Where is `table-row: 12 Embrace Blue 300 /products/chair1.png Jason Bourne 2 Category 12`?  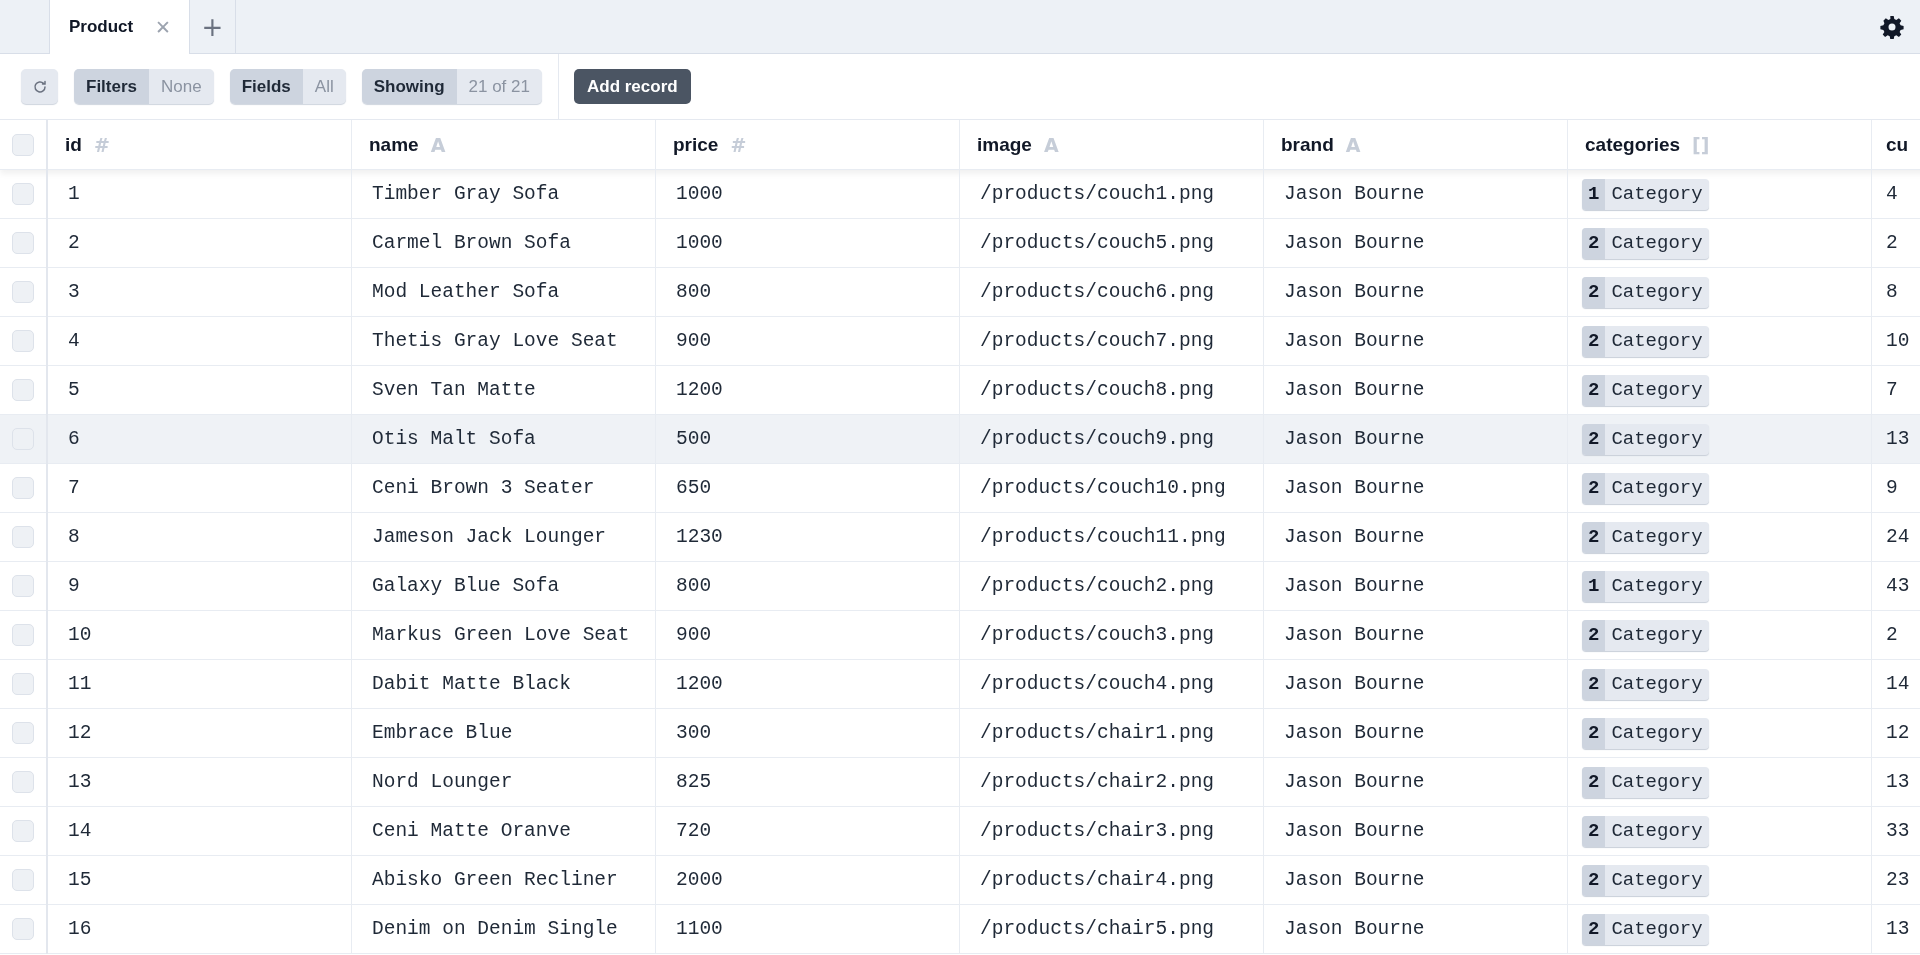 table-row: 12 Embrace Blue 300 /products/chair1.png Jason Bourne 2 Category 12 is located at coordinates (960, 733).